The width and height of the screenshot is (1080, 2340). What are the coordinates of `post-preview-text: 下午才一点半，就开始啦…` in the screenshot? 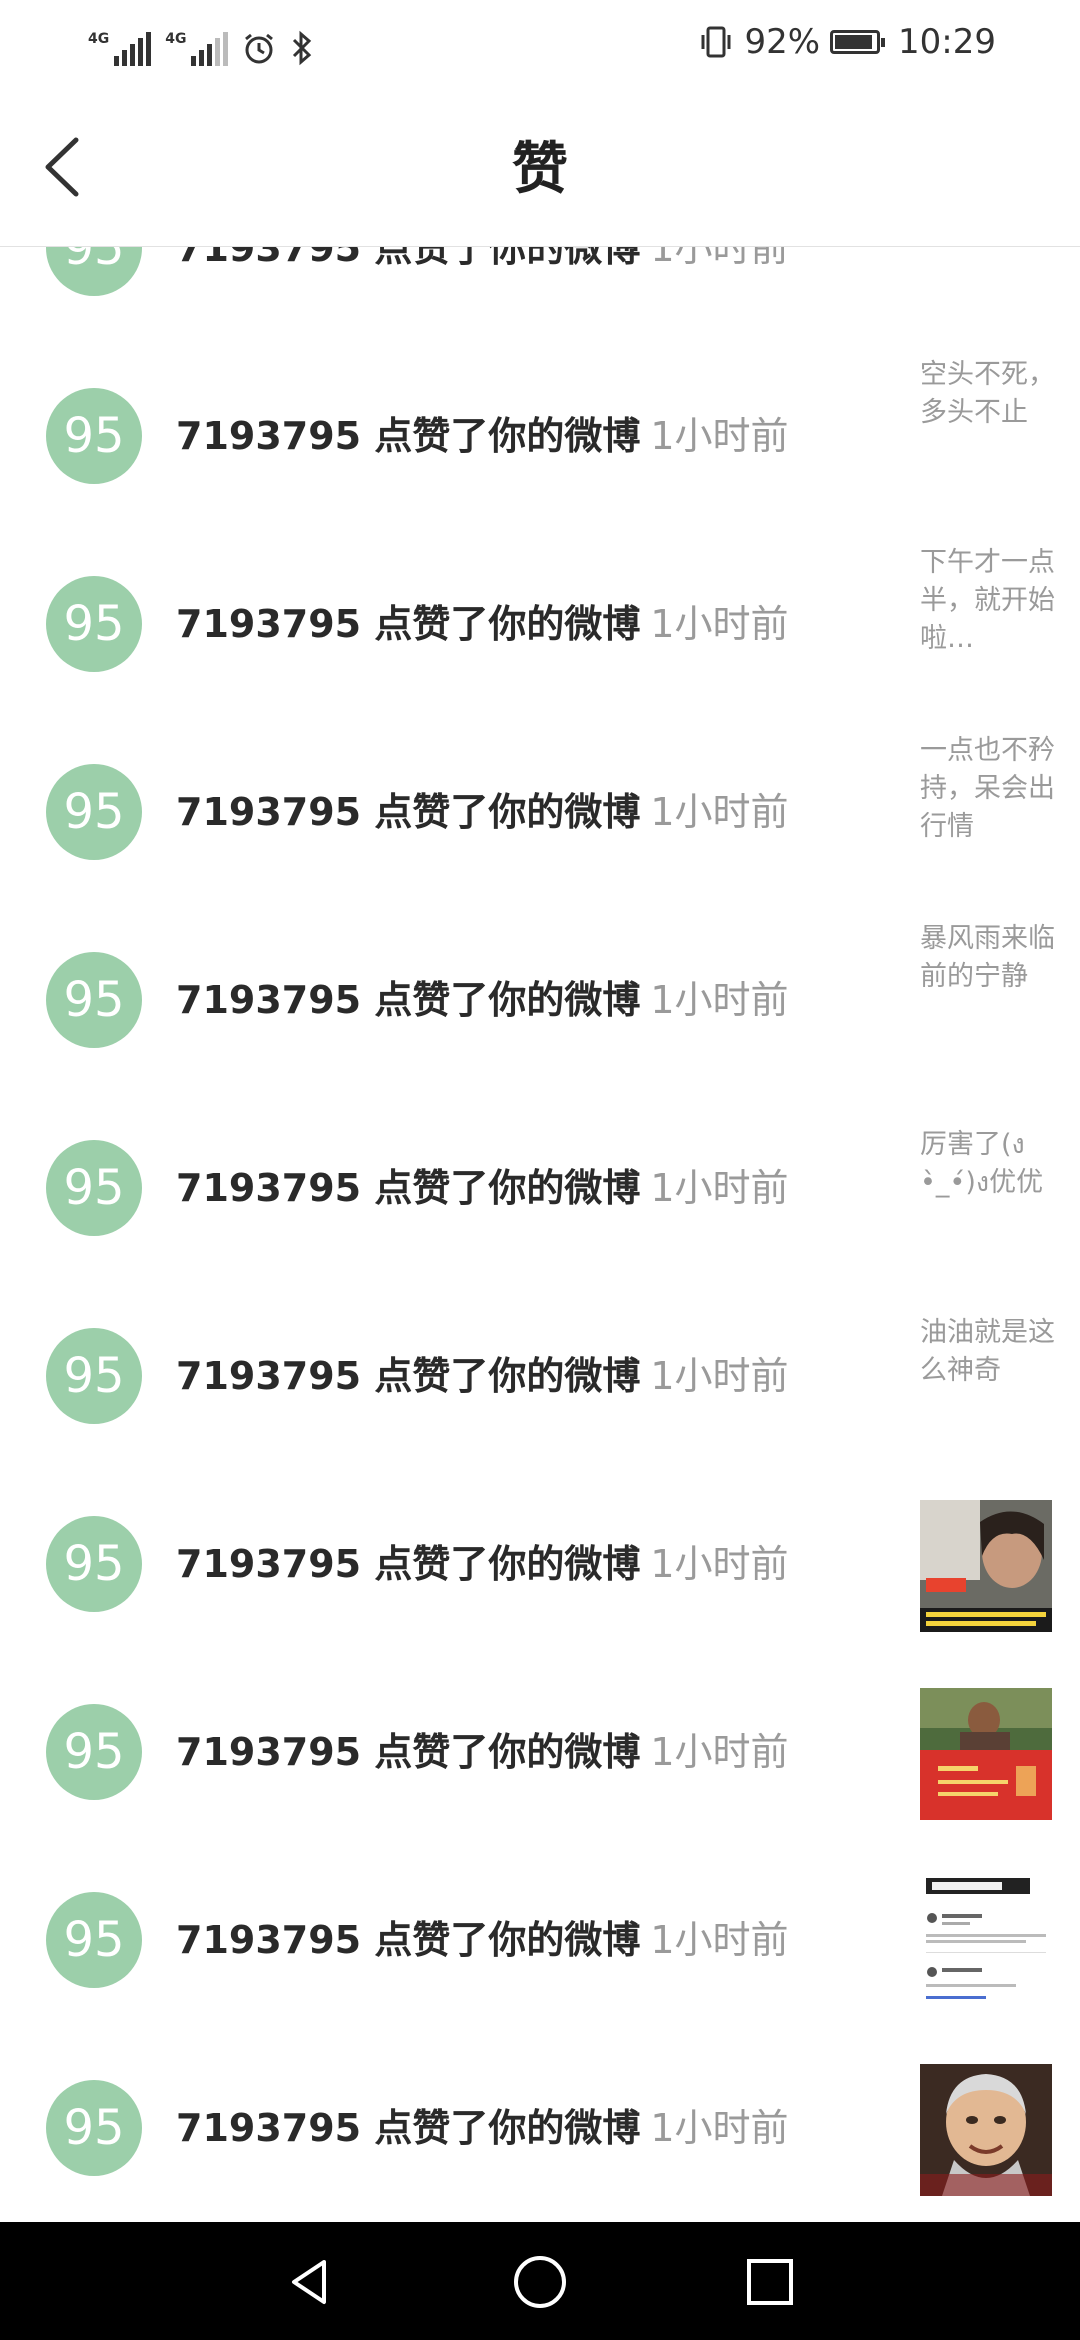 It's located at (990, 601).